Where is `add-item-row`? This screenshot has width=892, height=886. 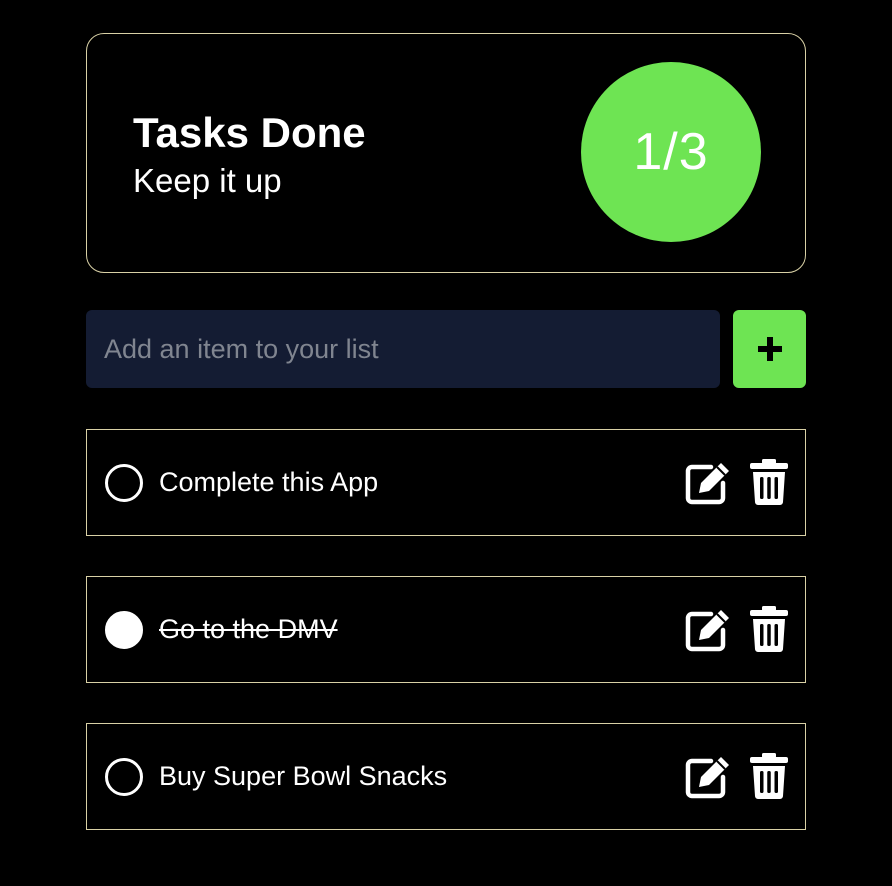
add-item-row is located at coordinates (446, 349).